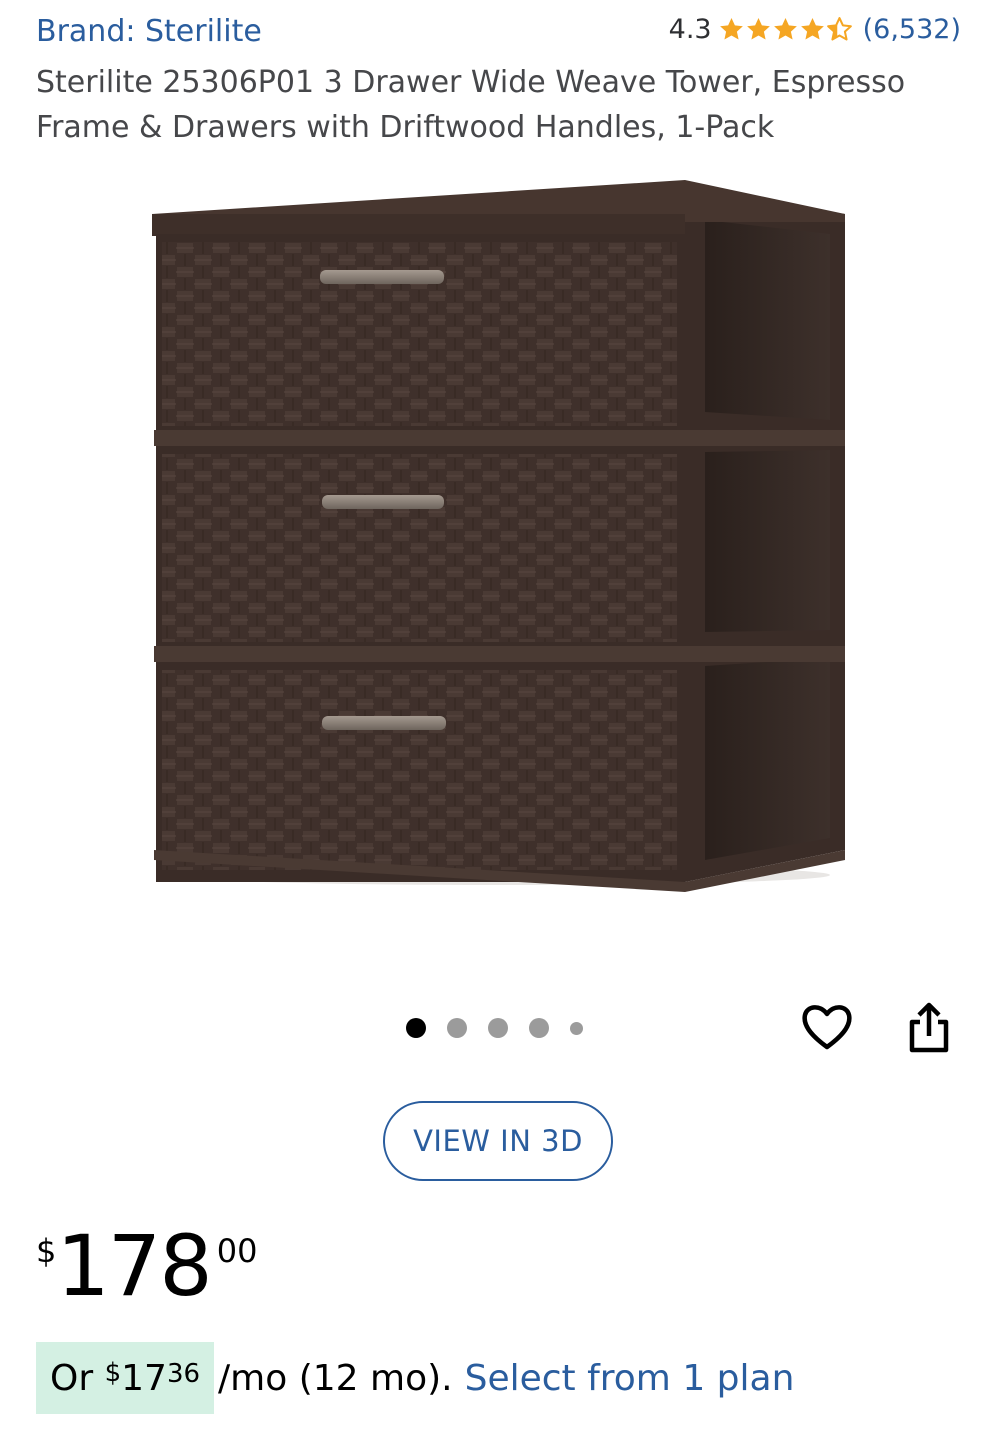 Image resolution: width=997 pixels, height=1440 pixels. Describe the element at coordinates (113, 1373) in the screenshot. I see `installment-currency: $` at that location.